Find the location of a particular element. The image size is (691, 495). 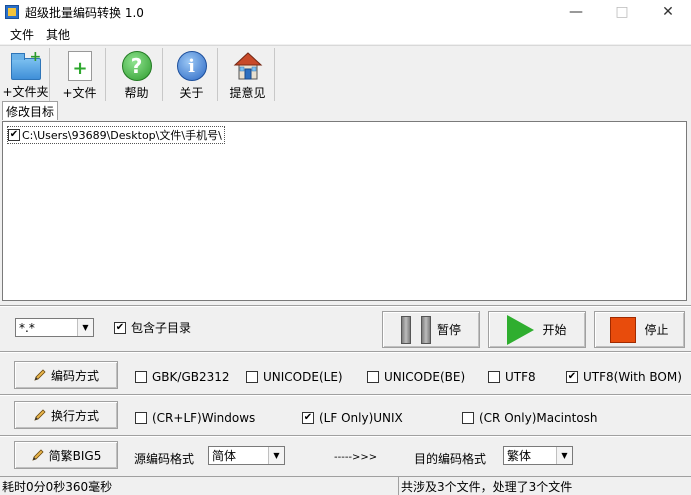

minimize-button: — is located at coordinates (576, 12).